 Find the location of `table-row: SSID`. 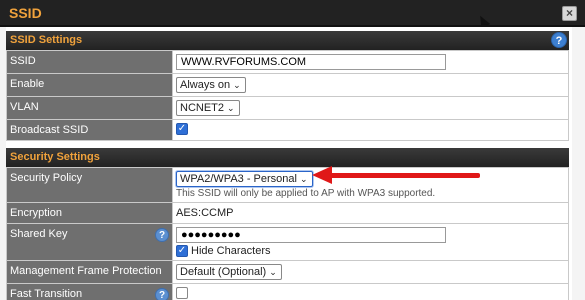

table-row: SSID is located at coordinates (287, 62).